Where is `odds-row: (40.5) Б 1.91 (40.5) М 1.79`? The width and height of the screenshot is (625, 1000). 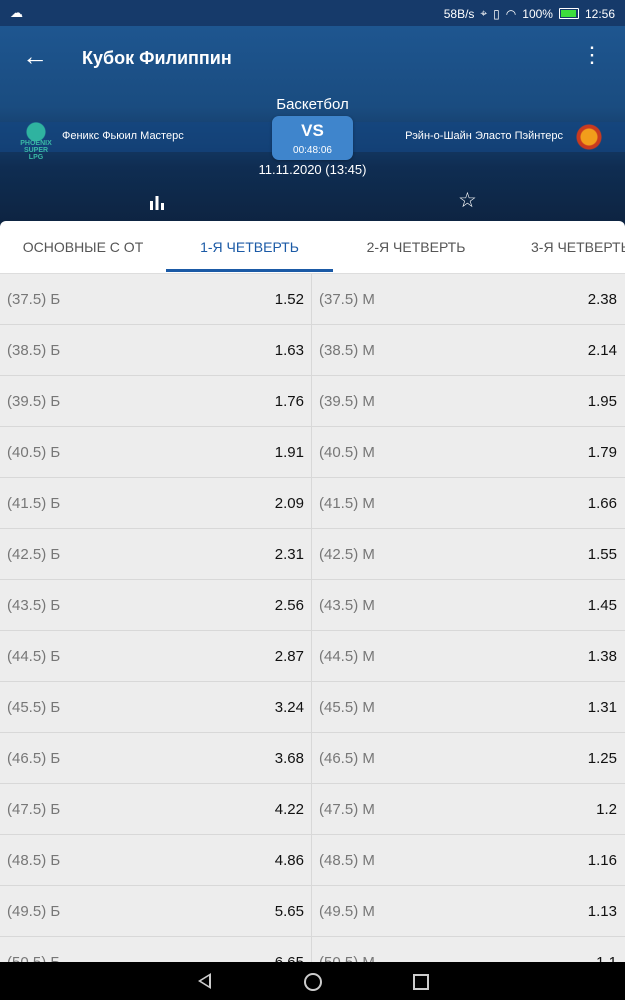 odds-row: (40.5) Б 1.91 (40.5) М 1.79 is located at coordinates (312, 452).